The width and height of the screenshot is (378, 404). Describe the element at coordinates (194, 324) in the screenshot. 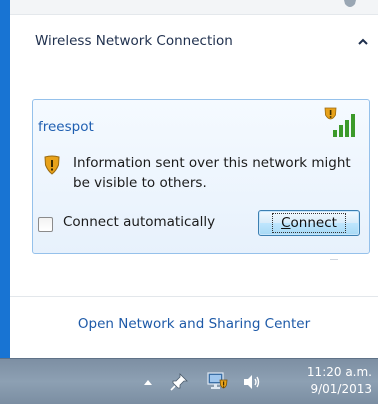

I see `open-network-sharing-center-link: Open Network and Sharing Center` at that location.